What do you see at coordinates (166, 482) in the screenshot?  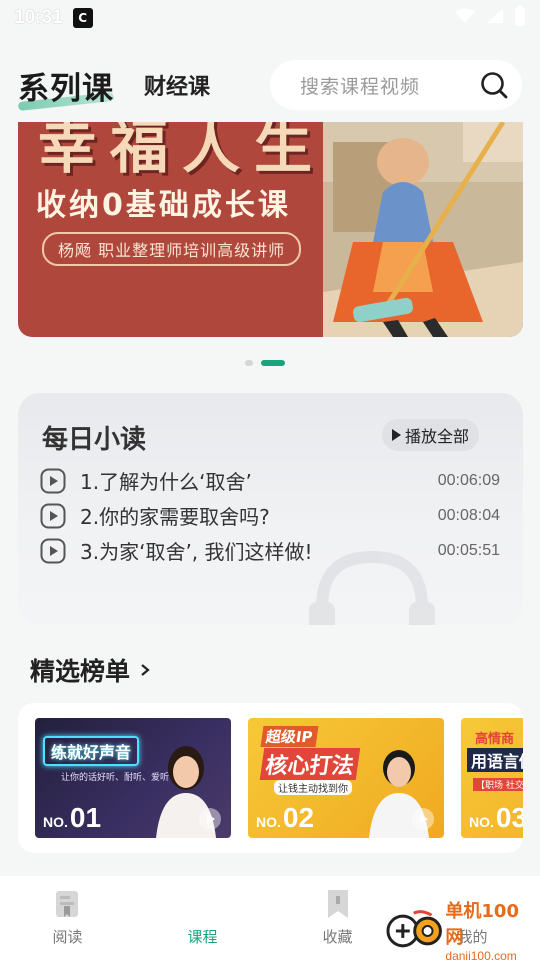 I see `daily-item-title: 1.了解为什么‘取舍’` at bounding box center [166, 482].